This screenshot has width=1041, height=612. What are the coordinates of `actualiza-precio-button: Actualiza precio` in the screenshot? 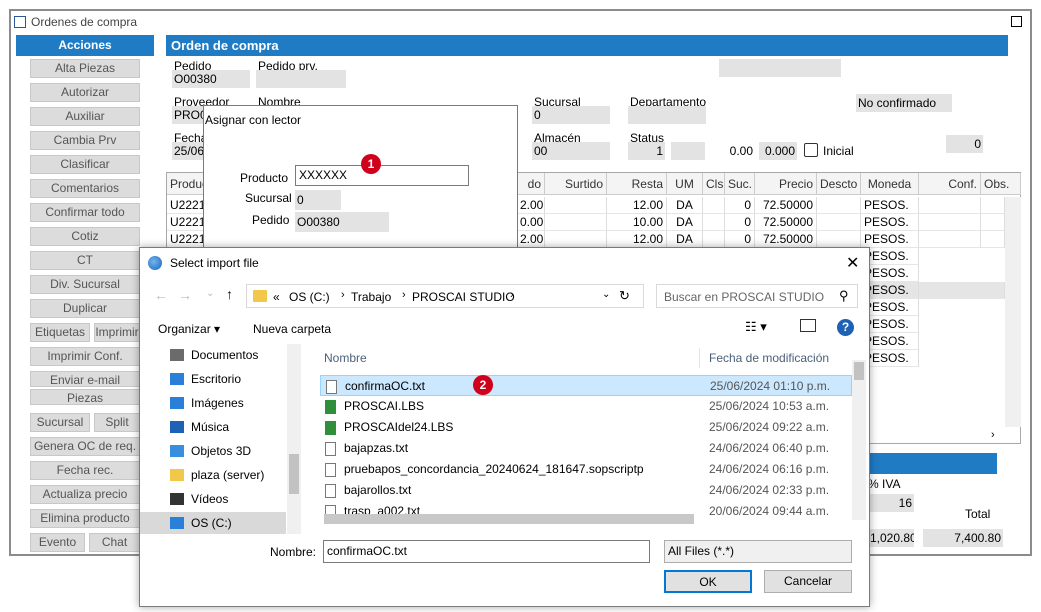 It's located at (85, 494).